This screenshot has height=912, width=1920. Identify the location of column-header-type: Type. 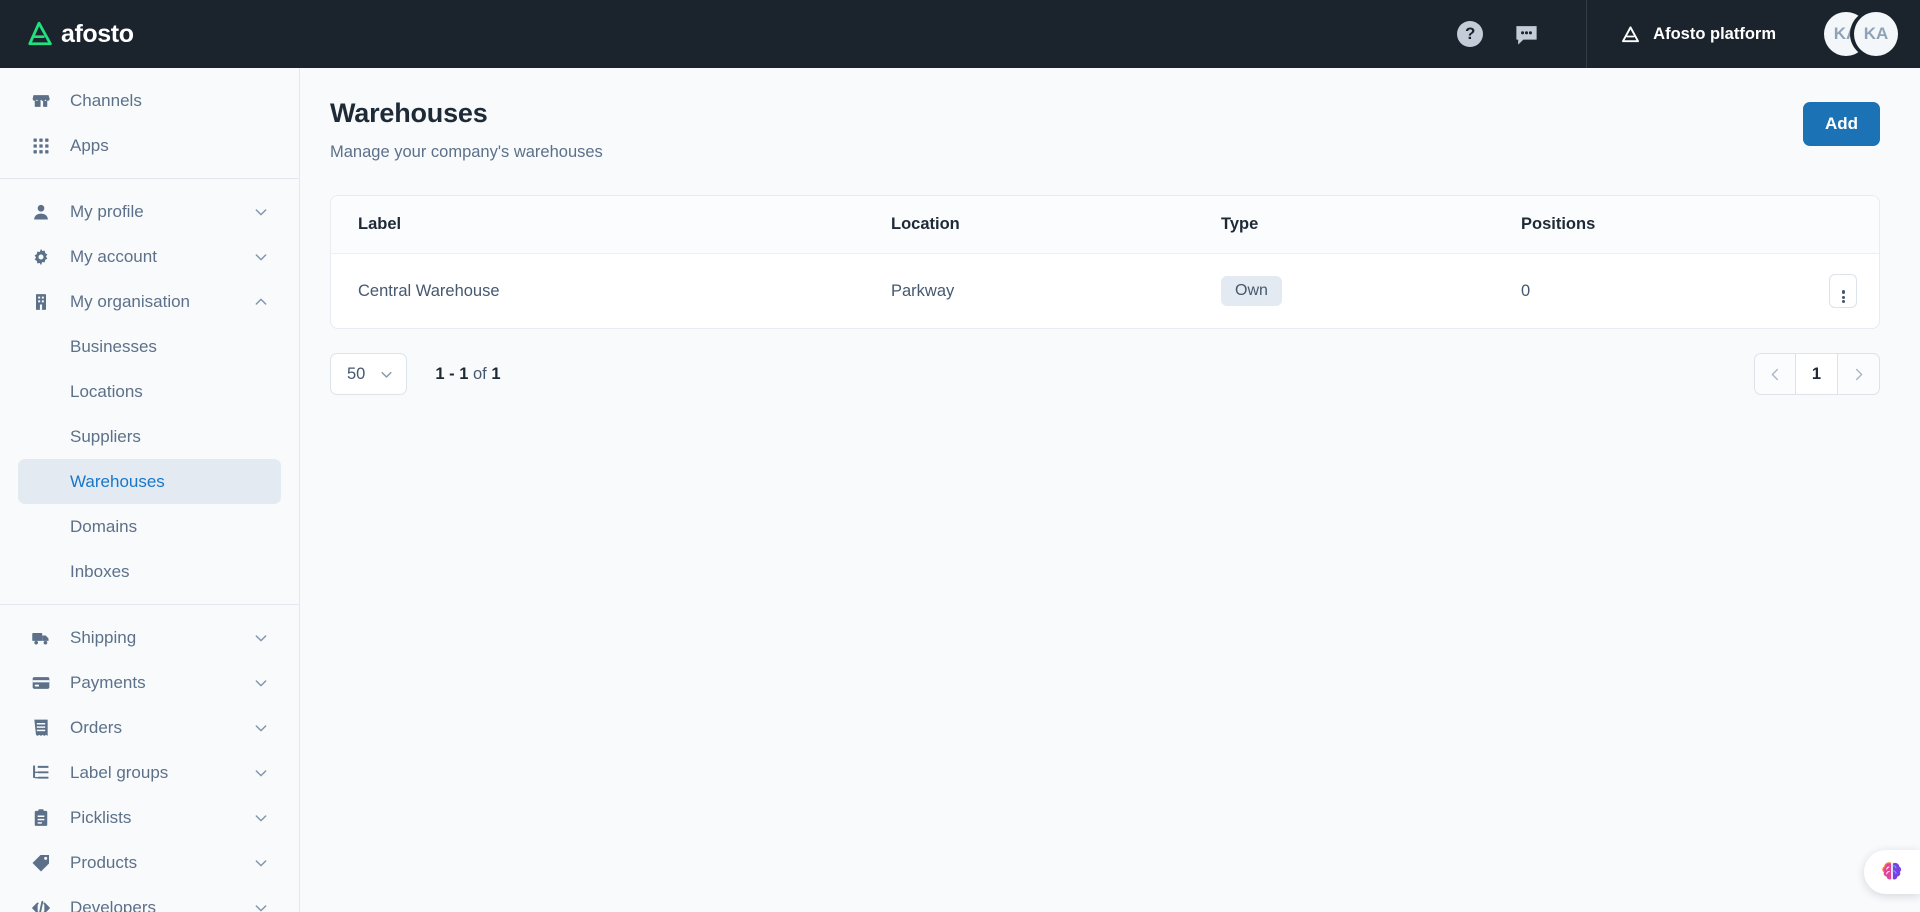
(1371, 225).